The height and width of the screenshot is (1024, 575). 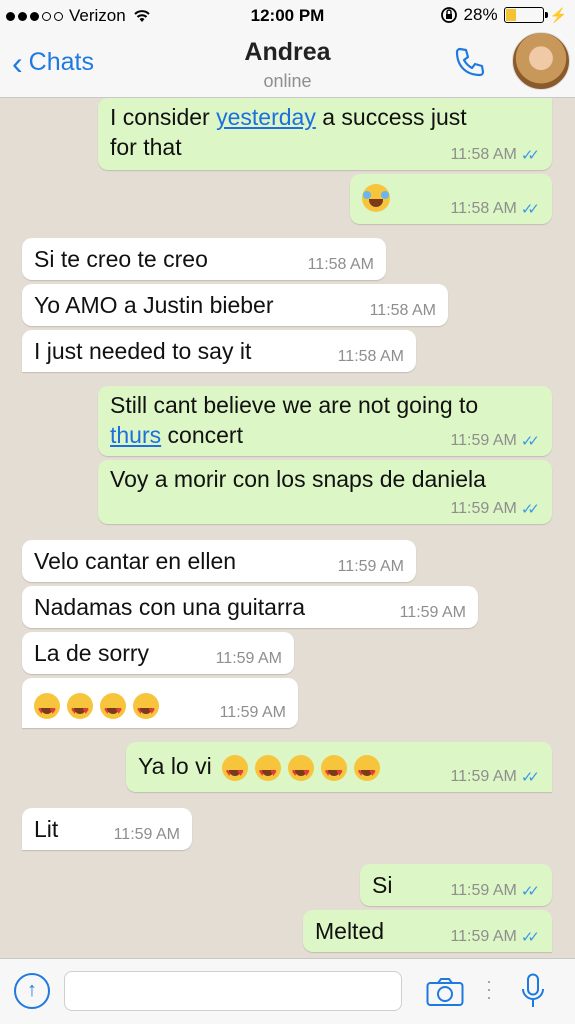 I want to click on more-icon: · · ·, so click(x=489, y=989).